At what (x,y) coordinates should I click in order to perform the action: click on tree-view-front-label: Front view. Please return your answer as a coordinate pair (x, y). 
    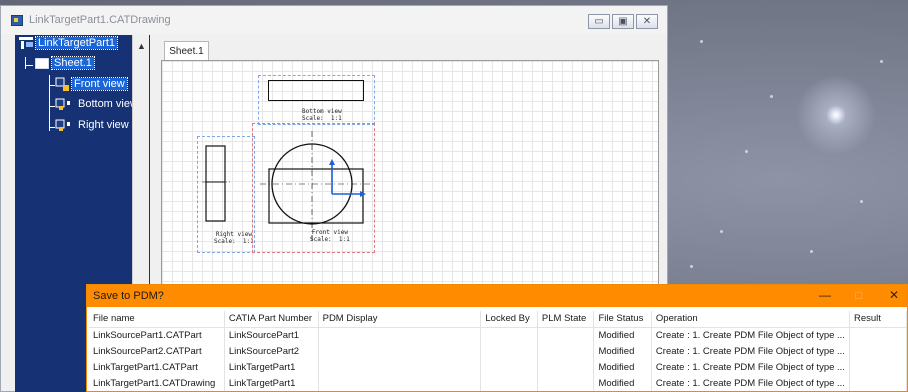
    Looking at the image, I should click on (99, 83).